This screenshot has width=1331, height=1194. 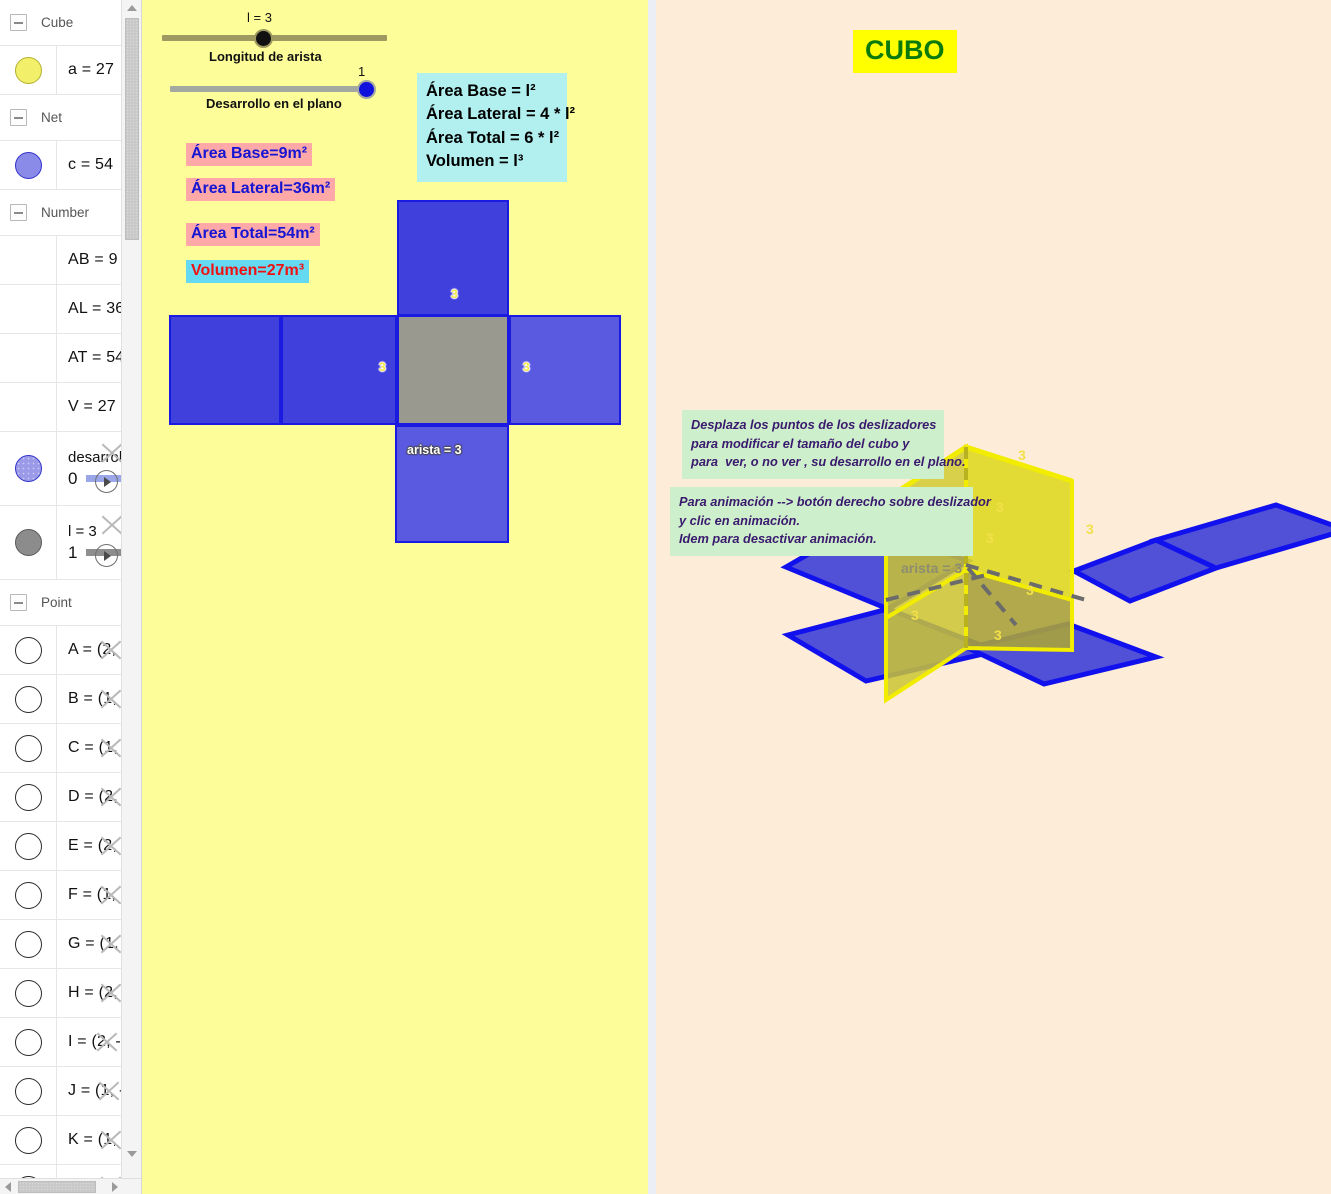 I want to click on row-expression: a = 27, so click(x=89, y=70).